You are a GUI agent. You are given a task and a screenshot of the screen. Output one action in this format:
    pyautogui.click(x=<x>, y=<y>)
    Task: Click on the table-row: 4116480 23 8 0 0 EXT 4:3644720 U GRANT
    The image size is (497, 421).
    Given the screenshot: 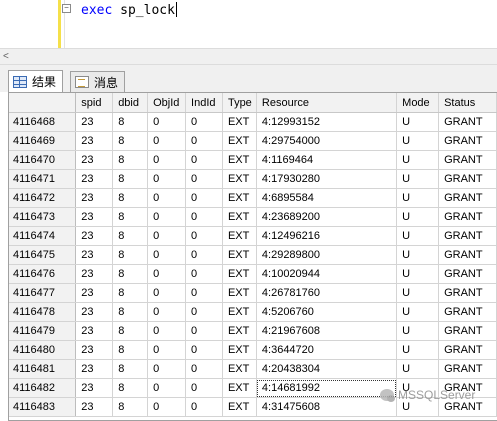 What is the action you would take?
    pyautogui.click(x=253, y=350)
    